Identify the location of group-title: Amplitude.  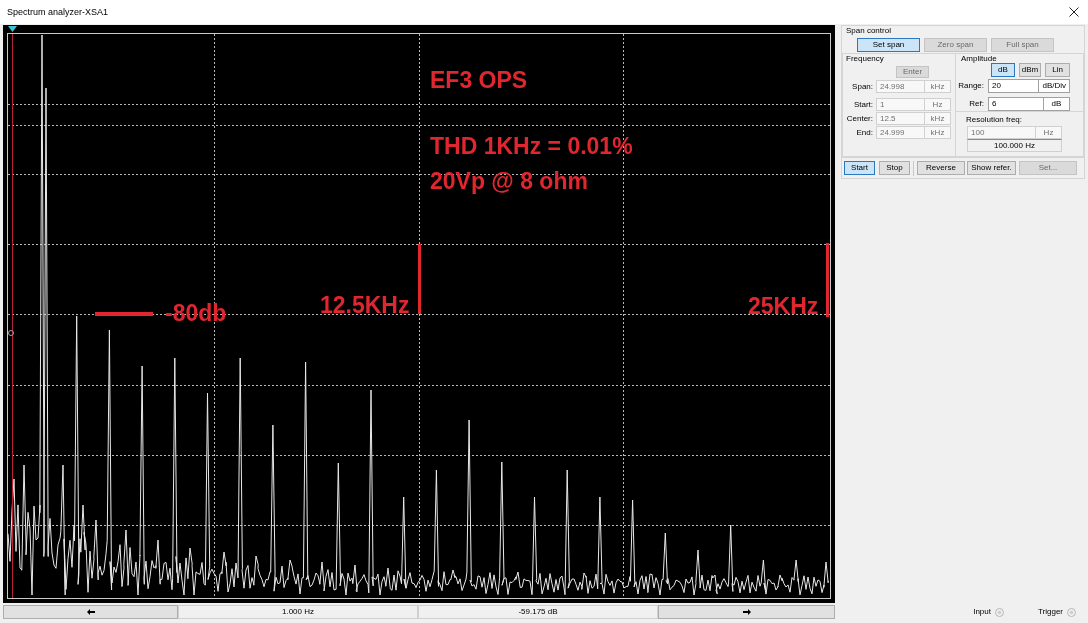
(979, 58).